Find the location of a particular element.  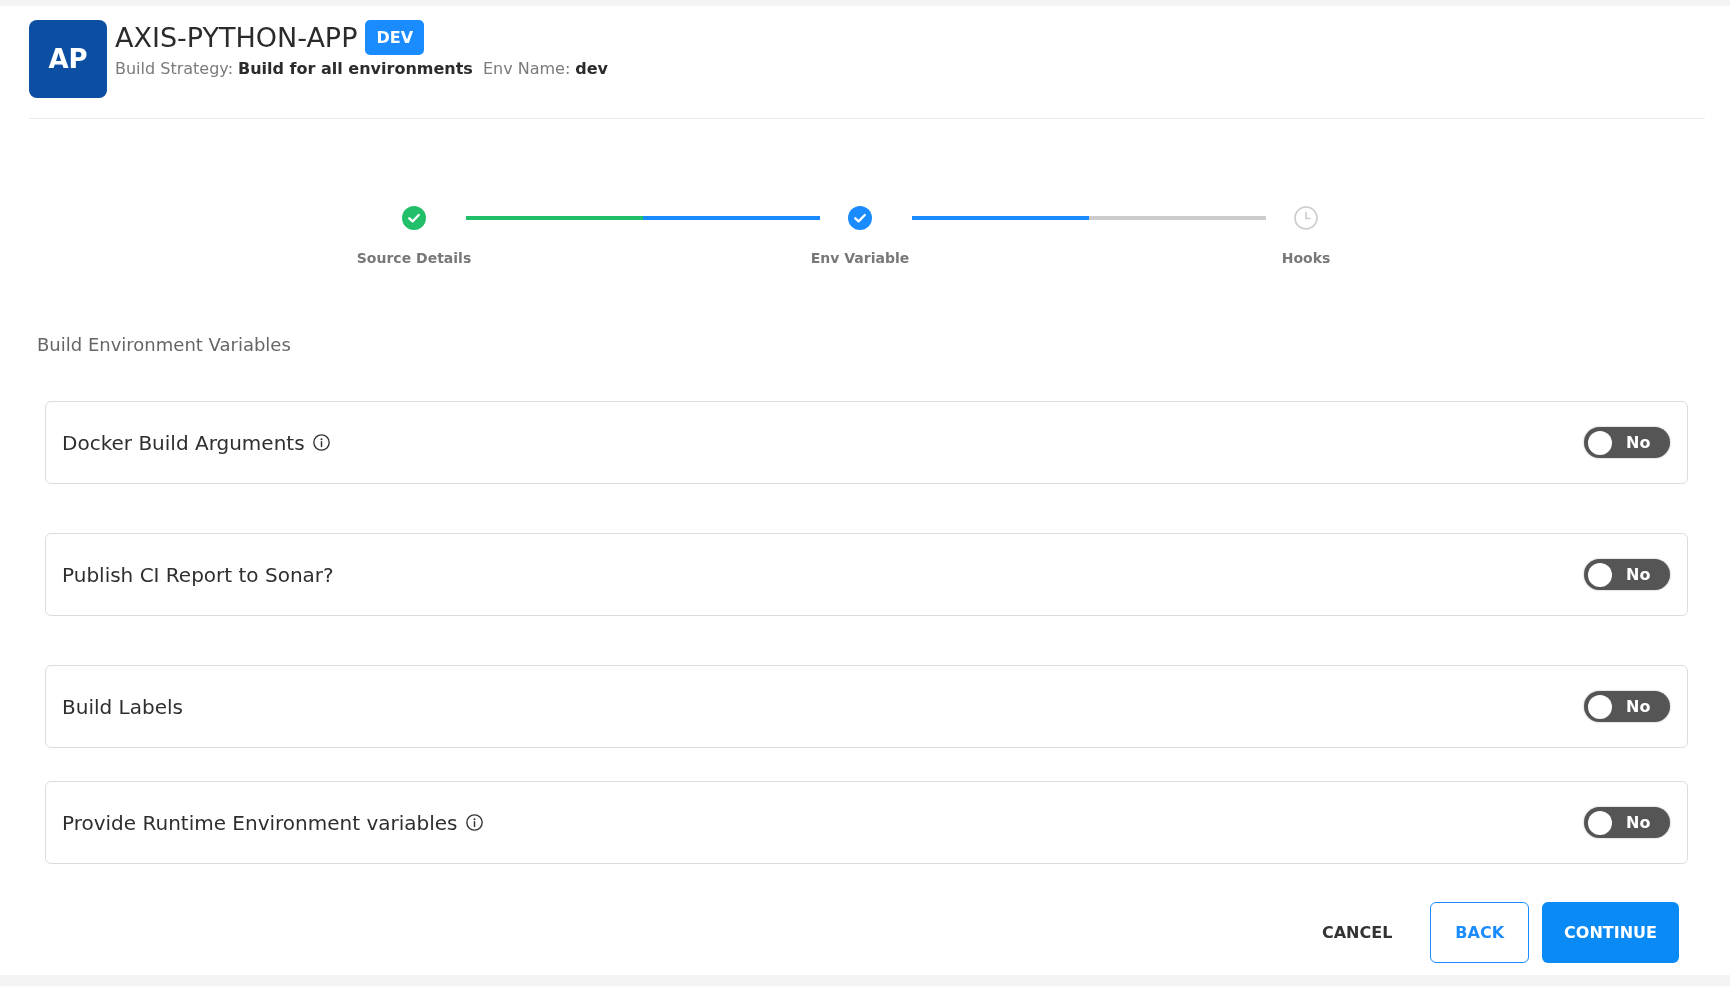

cancel-button: CANCEL is located at coordinates (1357, 932).